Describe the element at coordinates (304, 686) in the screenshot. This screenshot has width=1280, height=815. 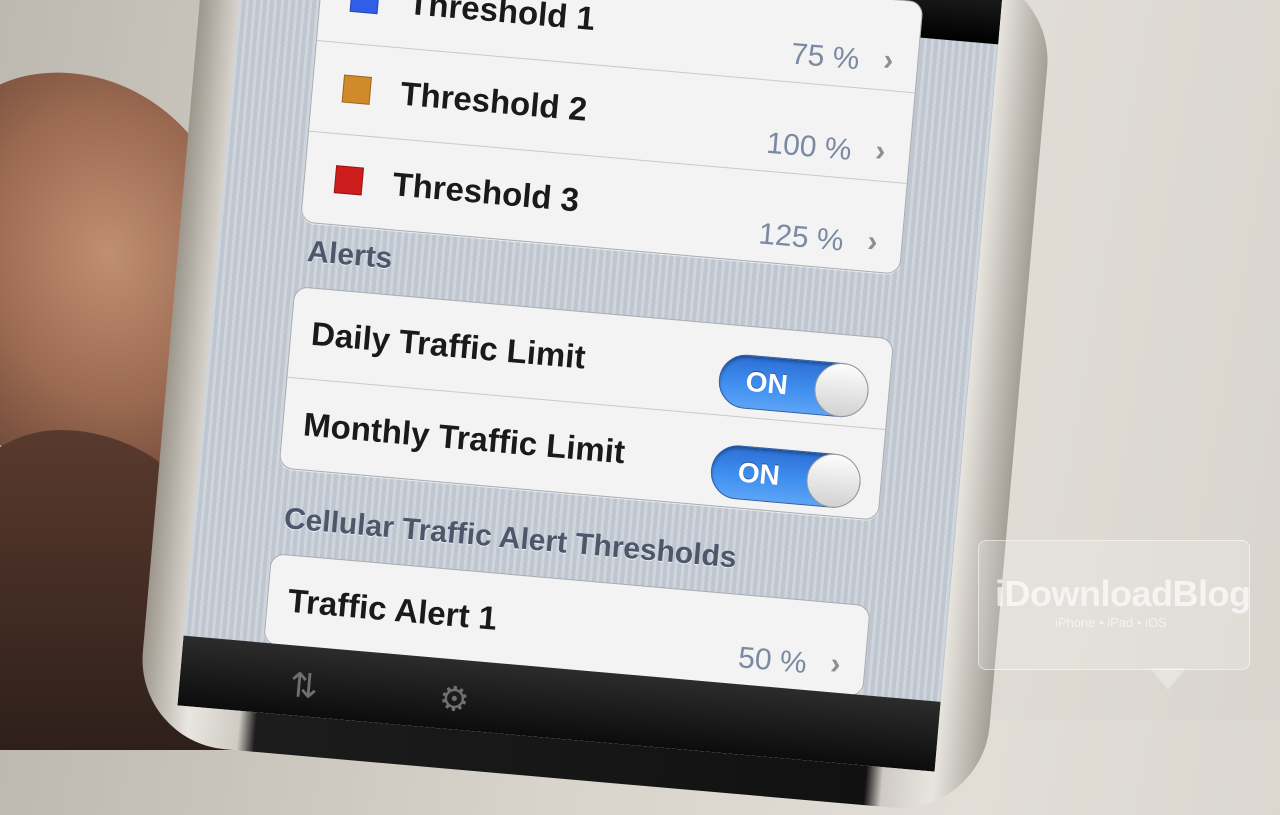
I see `arrows-icon: ⇅` at that location.